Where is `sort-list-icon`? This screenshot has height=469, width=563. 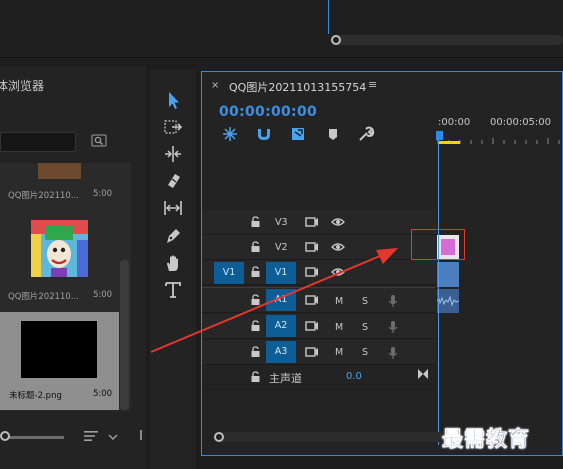 sort-list-icon is located at coordinates (91, 436).